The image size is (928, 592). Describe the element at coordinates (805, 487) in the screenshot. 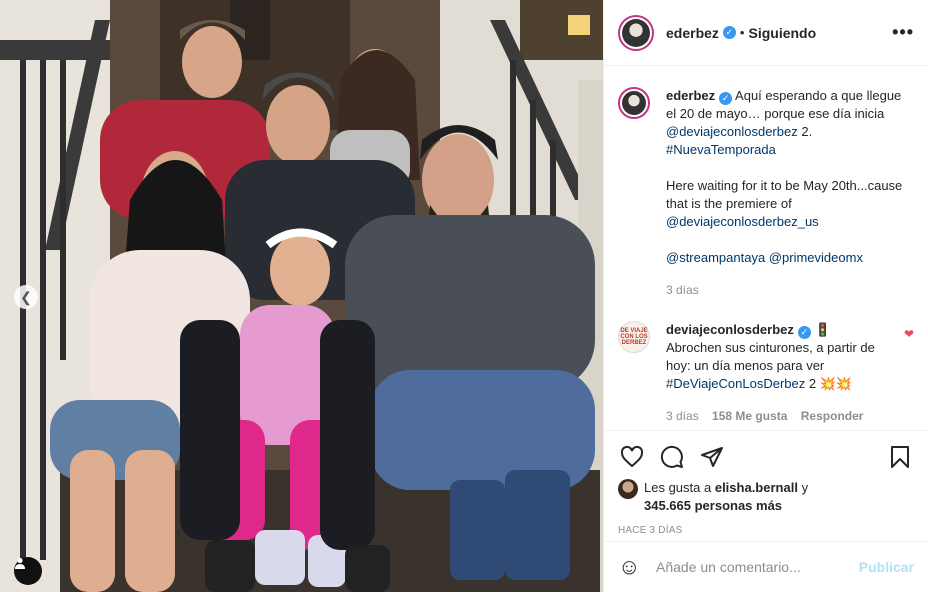

I see `likes-conj: y` at that location.